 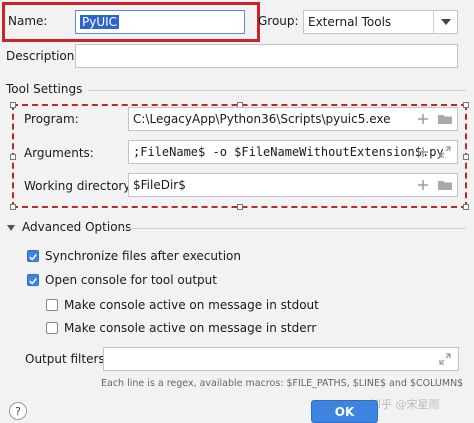 What do you see at coordinates (277, 90) in the screenshot?
I see `tool-settings-separator` at bounding box center [277, 90].